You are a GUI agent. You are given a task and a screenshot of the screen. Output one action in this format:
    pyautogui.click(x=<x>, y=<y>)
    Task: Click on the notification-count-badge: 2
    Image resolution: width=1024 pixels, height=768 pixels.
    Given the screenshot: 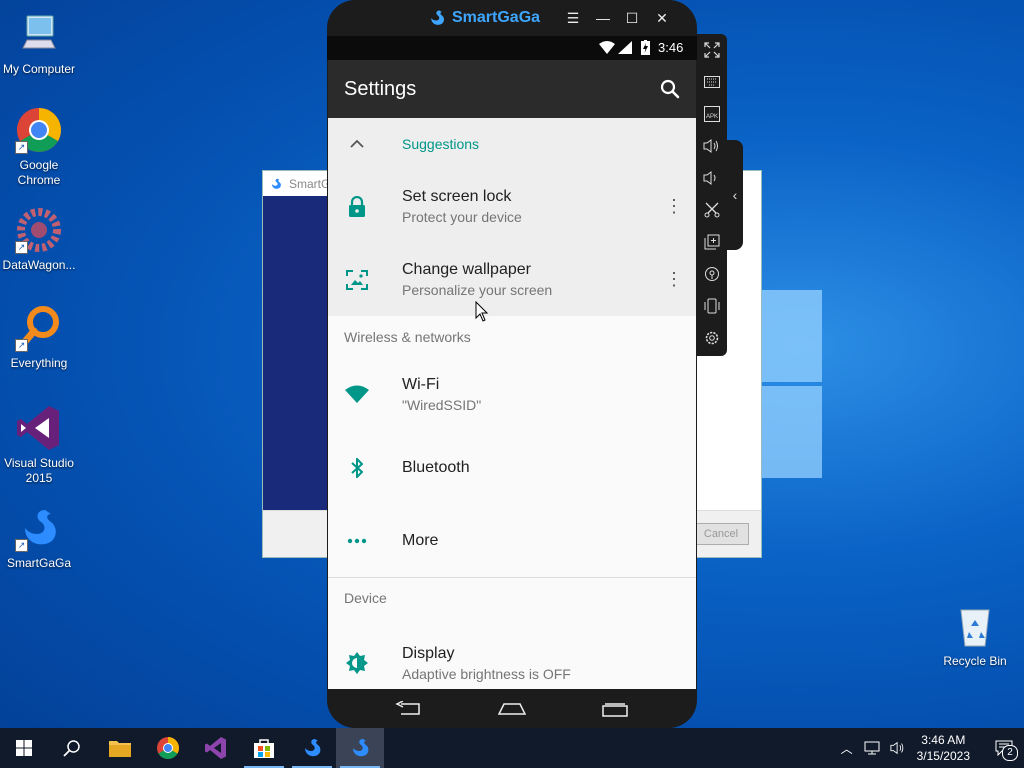 What is the action you would take?
    pyautogui.click(x=1010, y=753)
    